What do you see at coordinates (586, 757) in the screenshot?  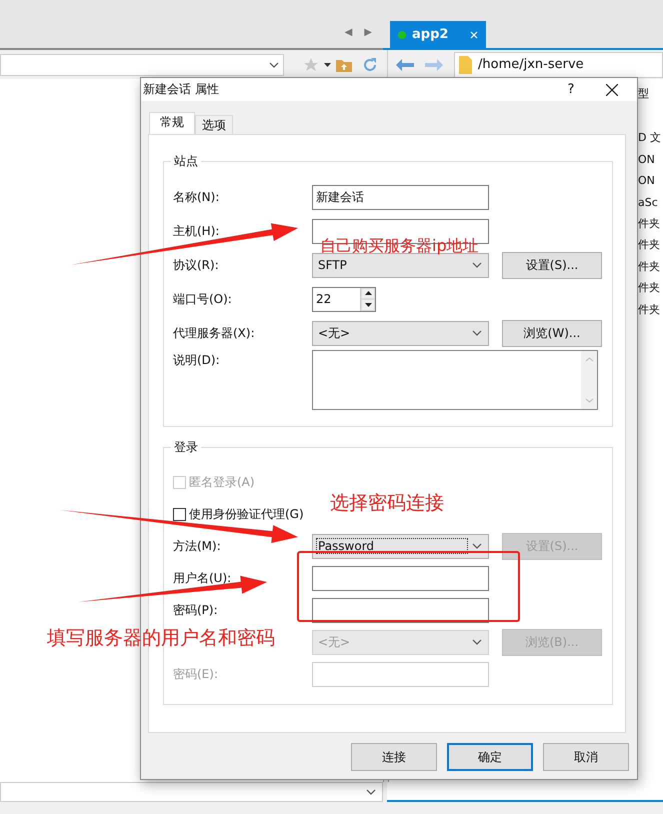 I see `dialog-button: 取消` at bounding box center [586, 757].